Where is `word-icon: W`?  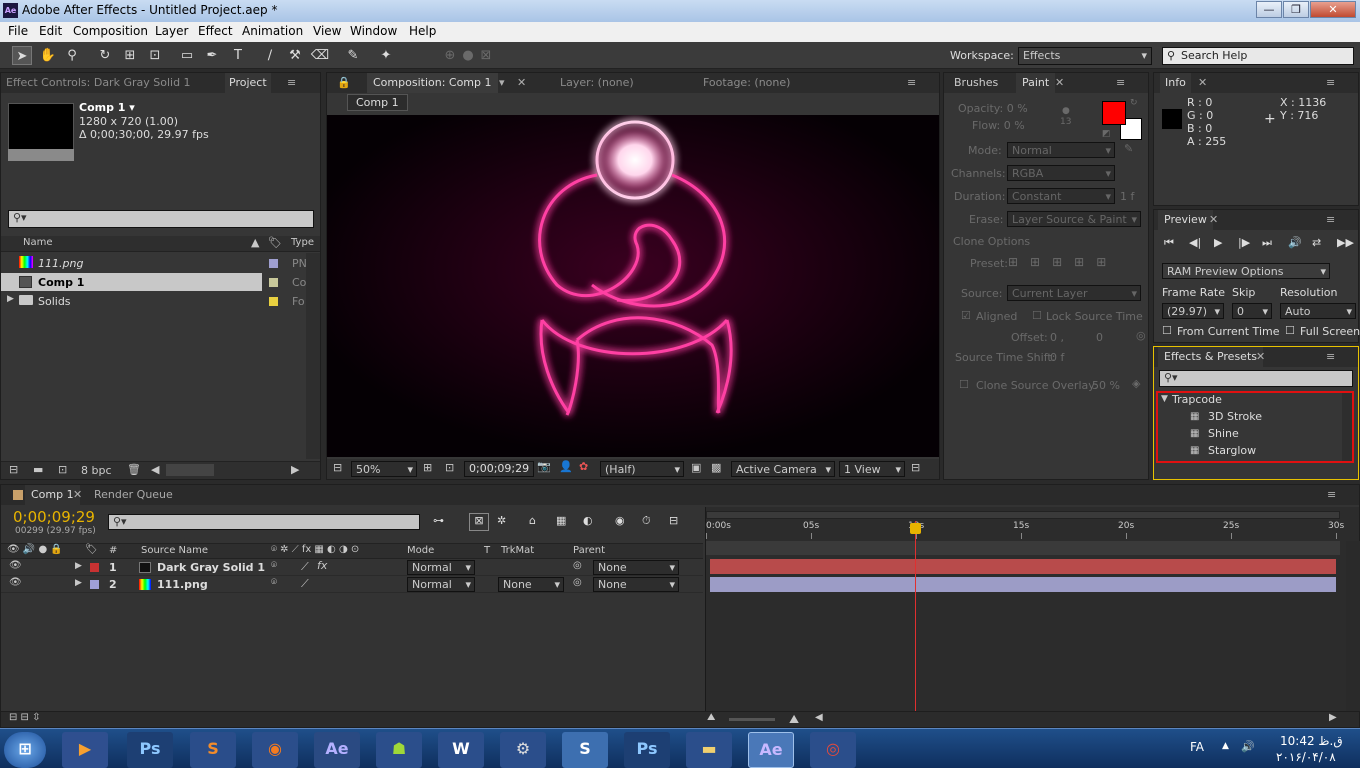 word-icon: W is located at coordinates (461, 750).